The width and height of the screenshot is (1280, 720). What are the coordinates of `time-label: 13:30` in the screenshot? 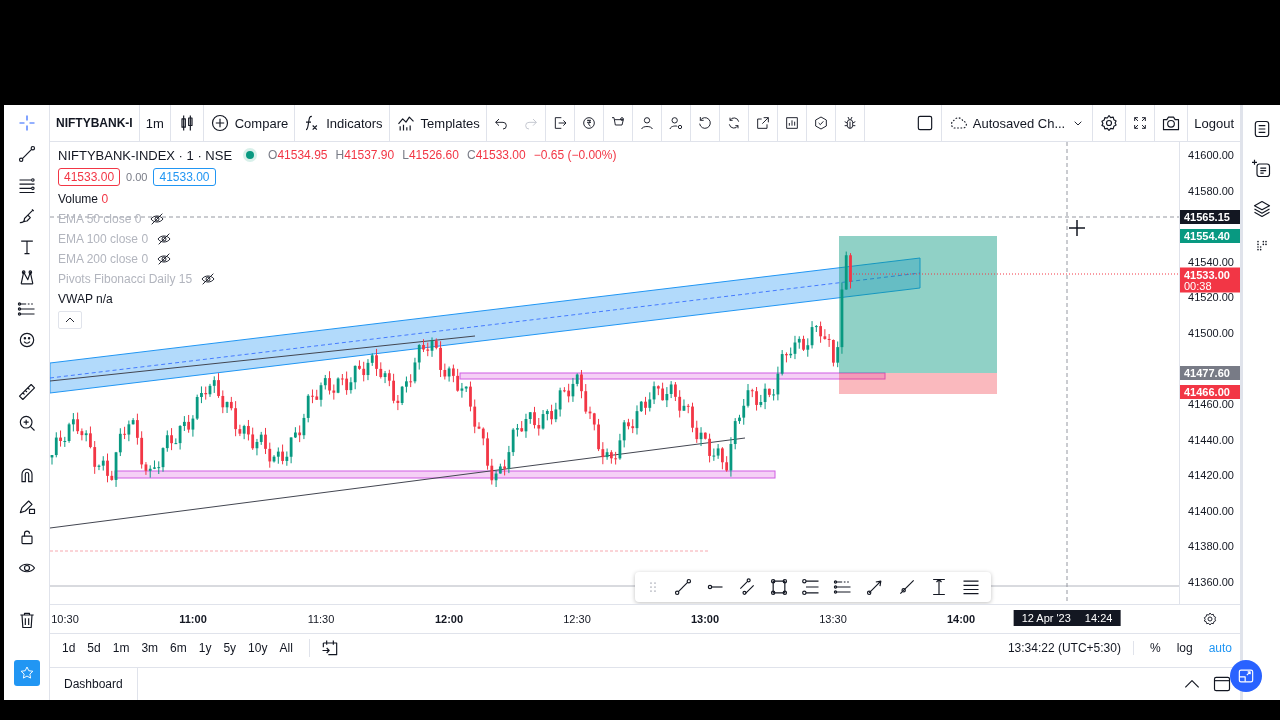 It's located at (833, 619).